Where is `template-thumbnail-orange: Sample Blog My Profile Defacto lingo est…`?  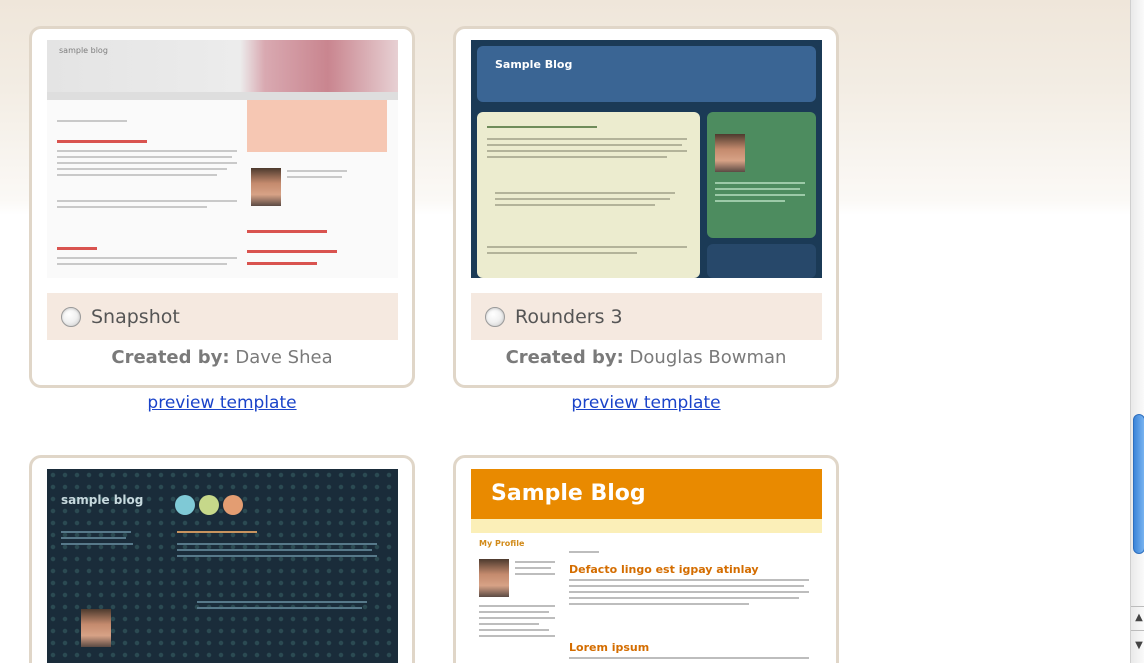 template-thumbnail-orange: Sample Blog My Profile Defacto lingo est… is located at coordinates (646, 566).